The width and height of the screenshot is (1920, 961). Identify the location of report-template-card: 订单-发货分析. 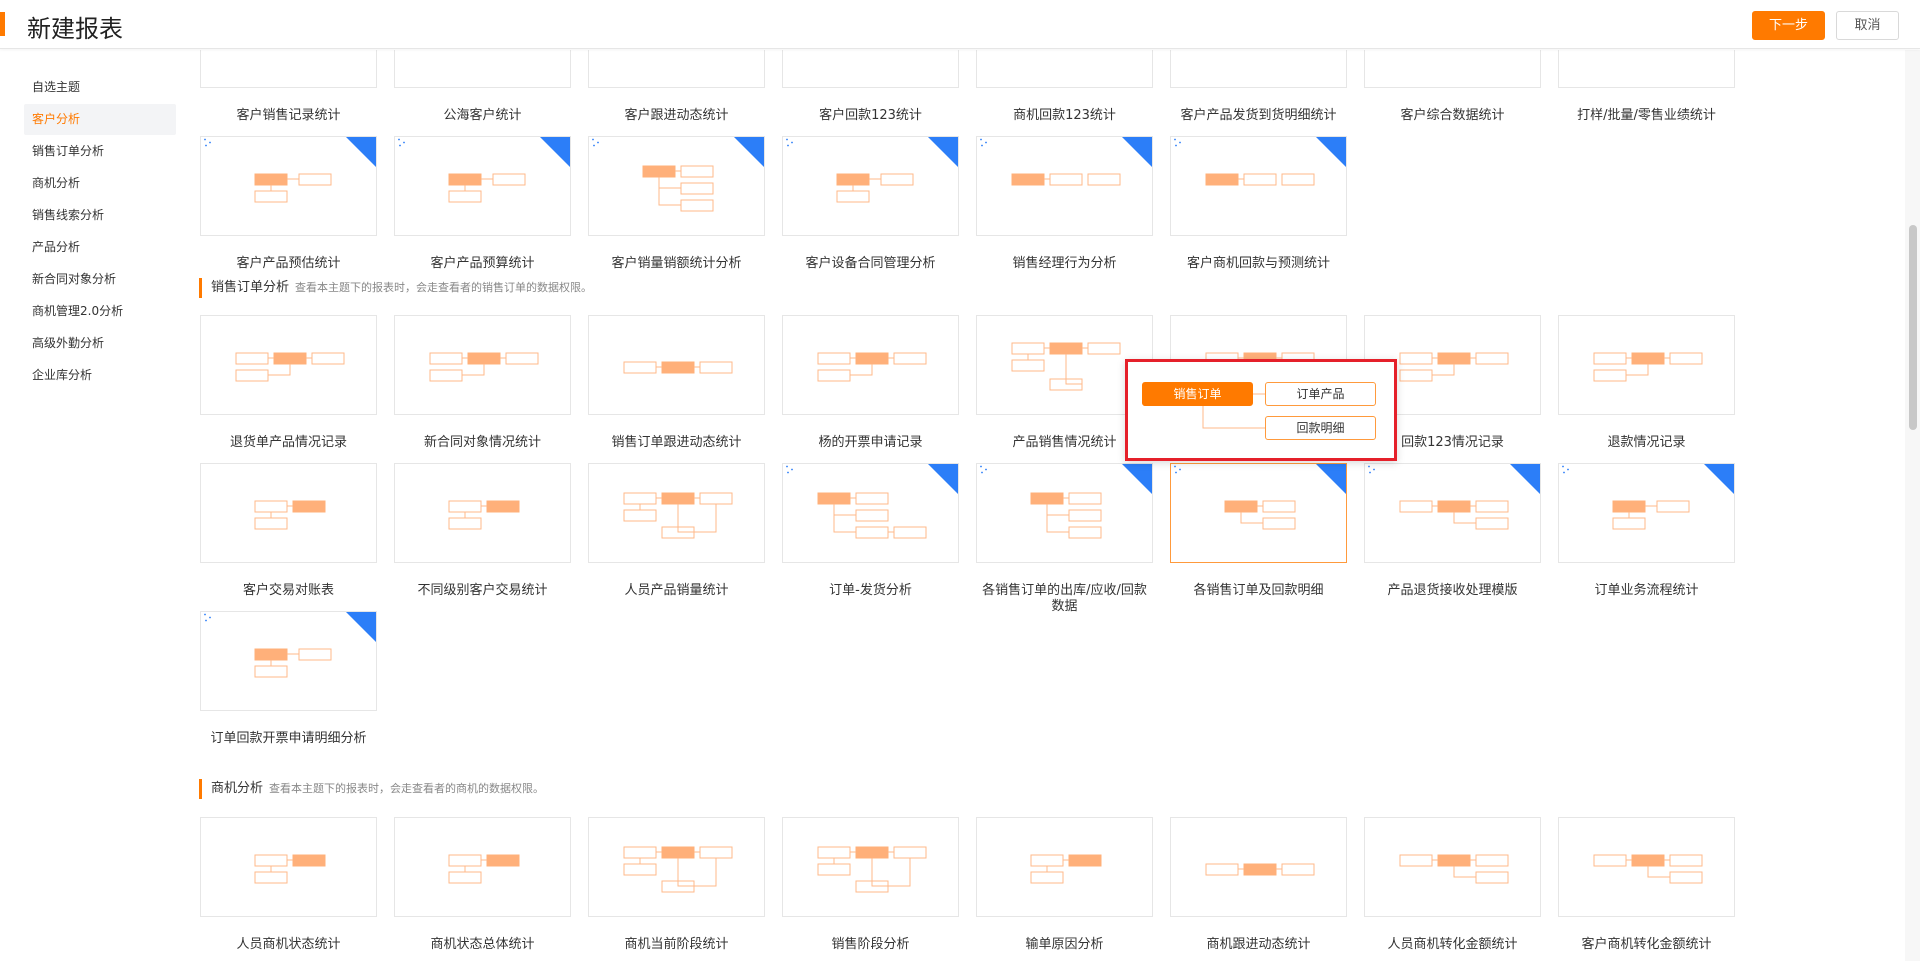
(870, 531).